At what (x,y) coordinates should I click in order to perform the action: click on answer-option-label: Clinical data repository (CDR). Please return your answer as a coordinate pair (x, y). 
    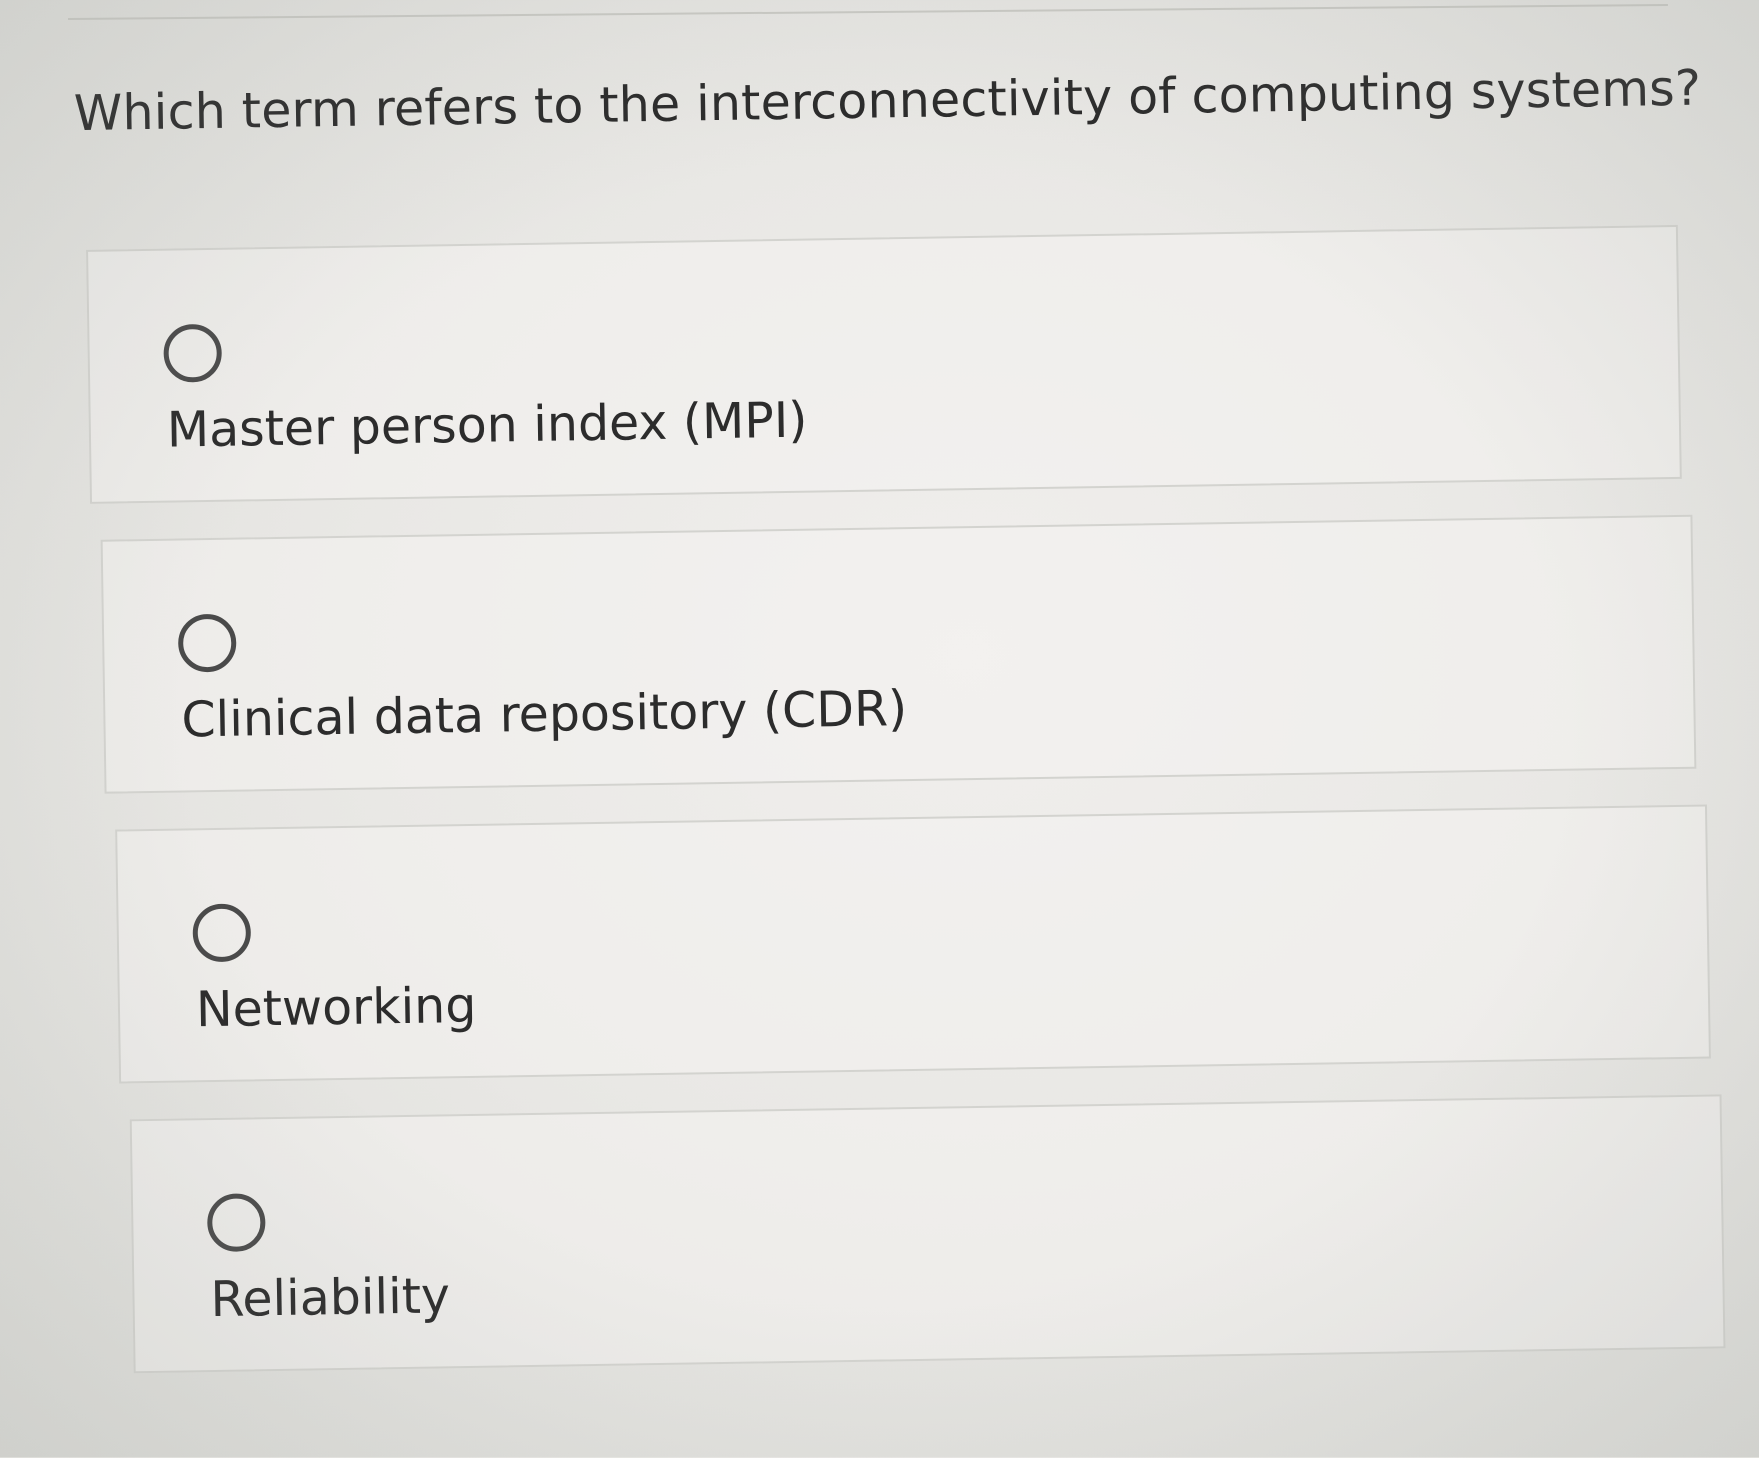
    Looking at the image, I should click on (544, 714).